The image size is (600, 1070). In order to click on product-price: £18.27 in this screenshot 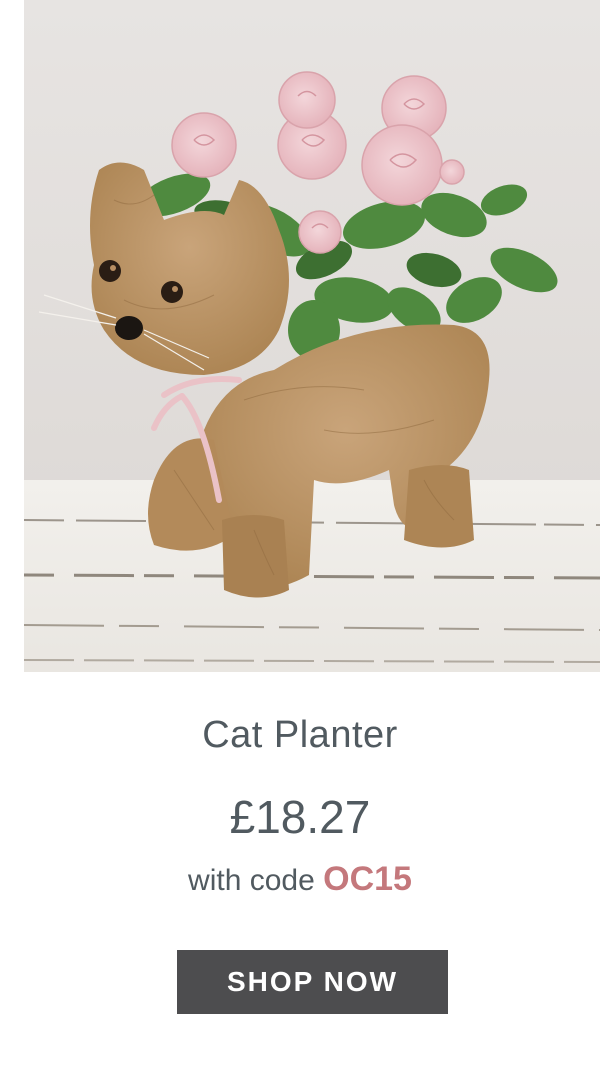, I will do `click(300, 817)`.